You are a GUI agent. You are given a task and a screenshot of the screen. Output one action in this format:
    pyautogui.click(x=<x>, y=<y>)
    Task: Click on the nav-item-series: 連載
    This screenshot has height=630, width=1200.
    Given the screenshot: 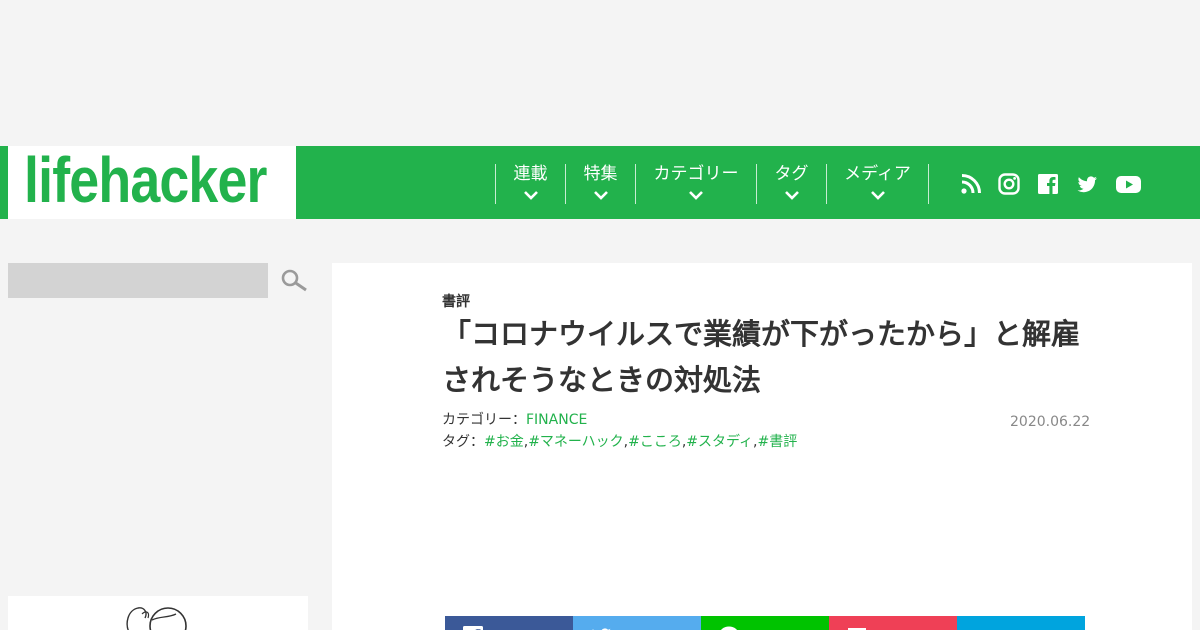 What is the action you would take?
    pyautogui.click(x=530, y=184)
    